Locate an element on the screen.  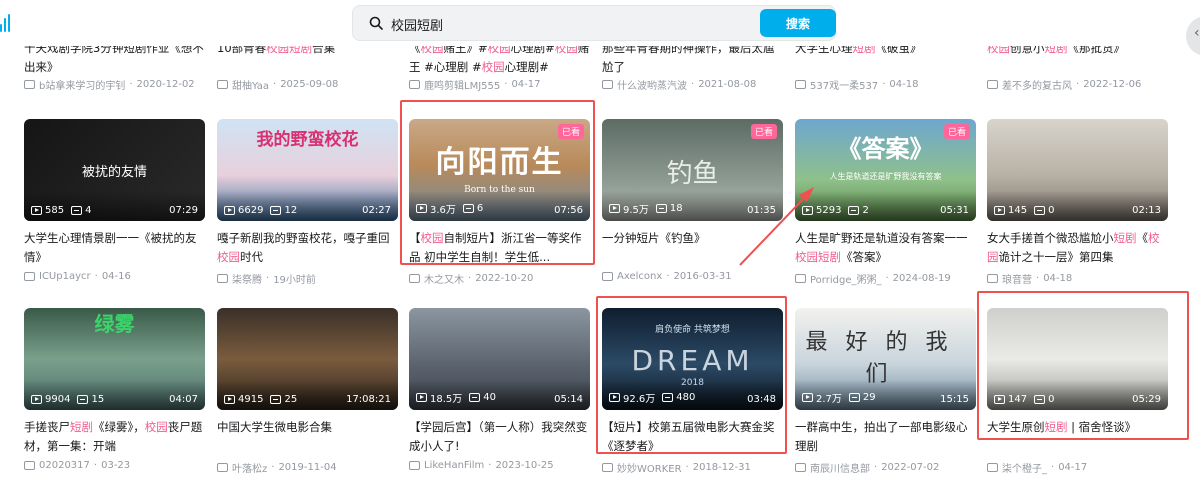
chevron-left-icon: ‹ is located at coordinates (1197, 33).